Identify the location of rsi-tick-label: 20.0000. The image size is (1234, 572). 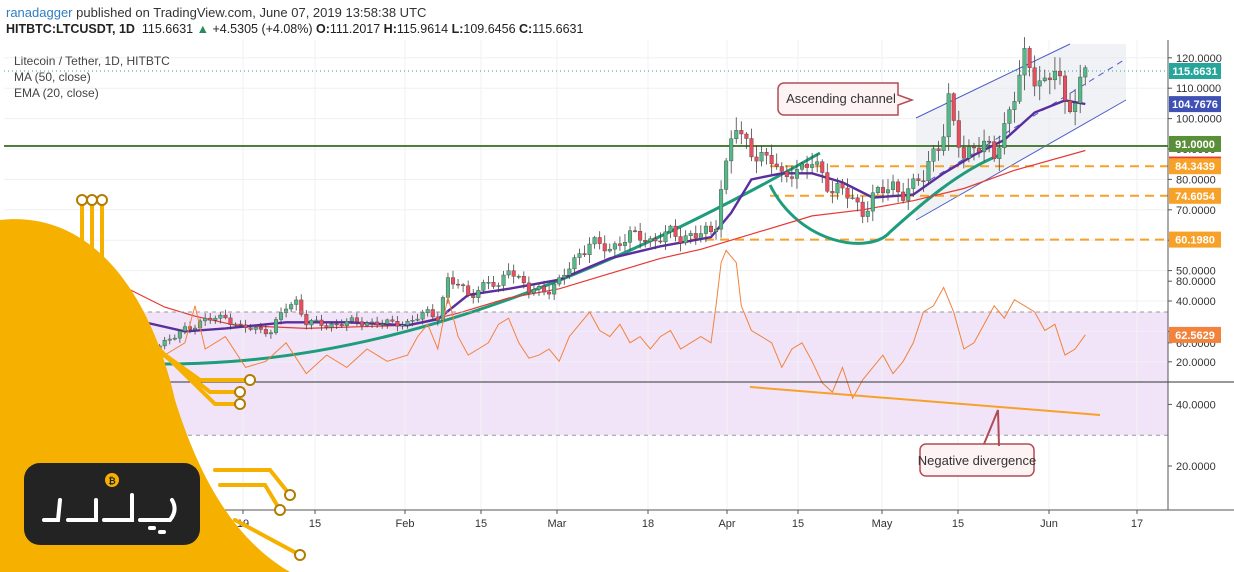
(1196, 467).